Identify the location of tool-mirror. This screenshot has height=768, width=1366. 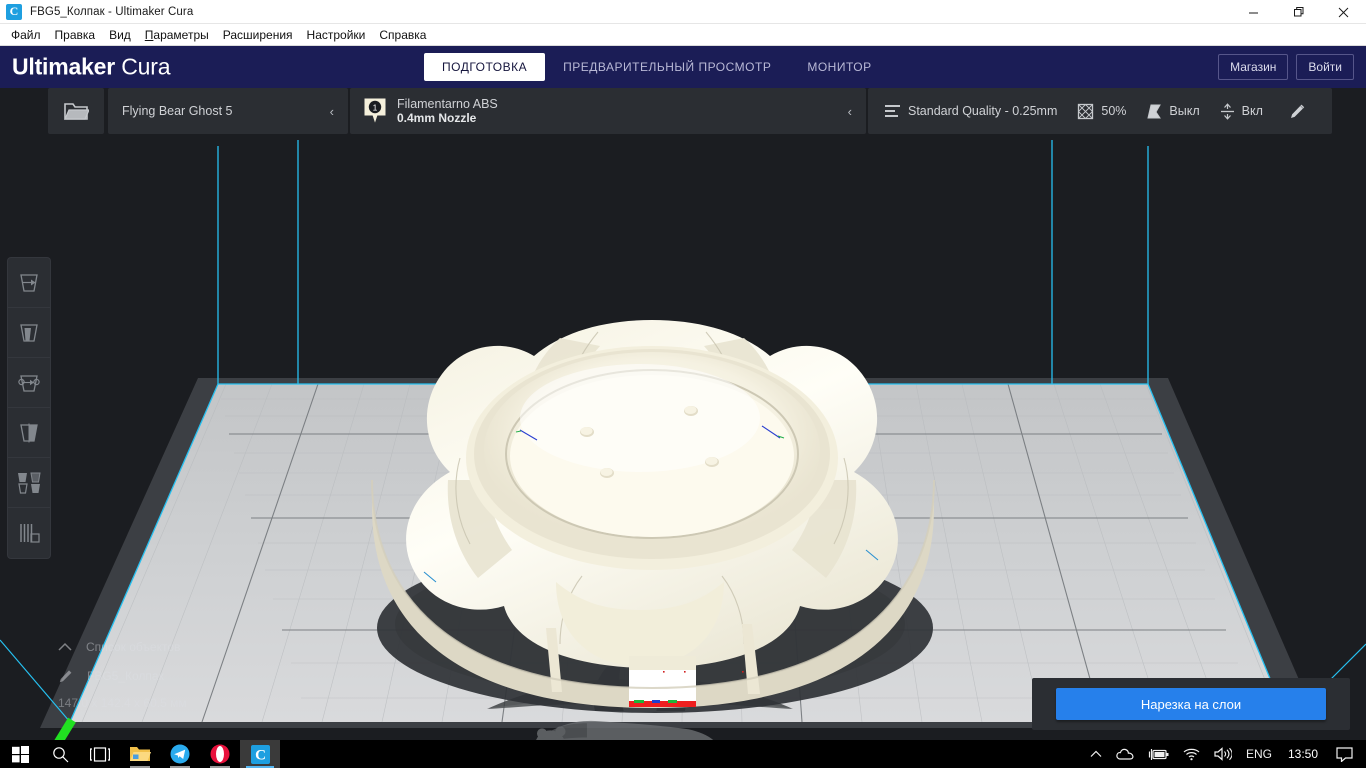
(29, 433).